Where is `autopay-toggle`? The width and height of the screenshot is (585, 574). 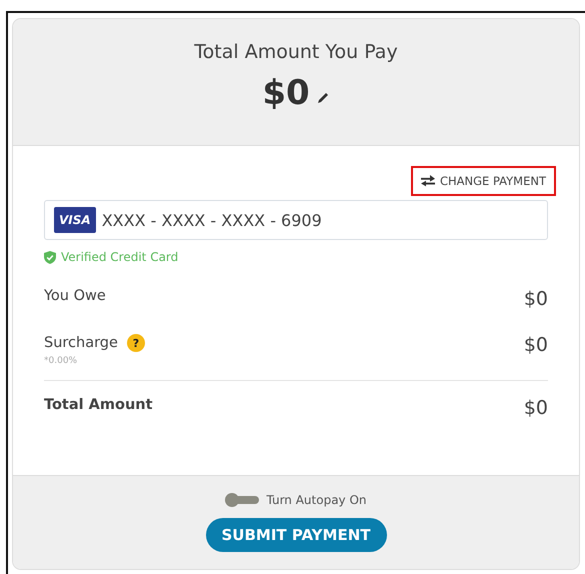 autopay-toggle is located at coordinates (242, 500).